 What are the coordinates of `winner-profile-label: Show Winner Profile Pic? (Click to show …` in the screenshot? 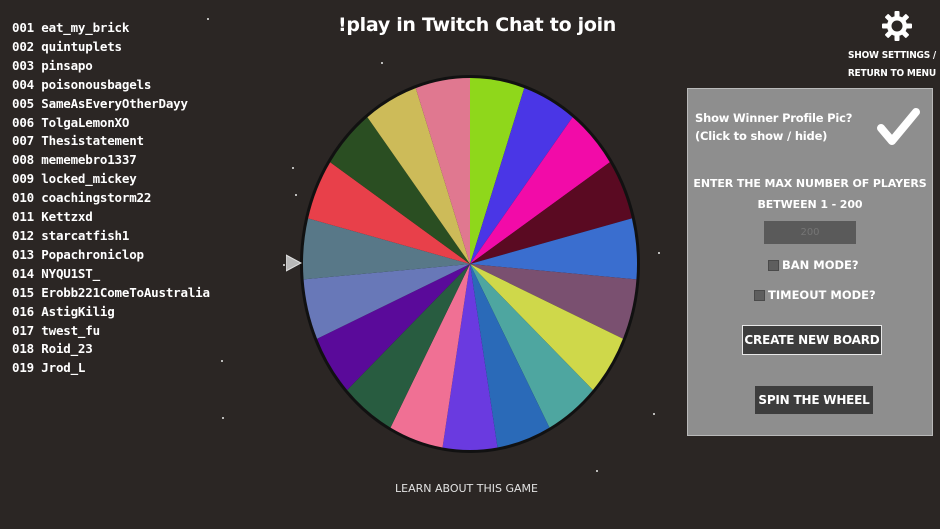 It's located at (773, 127).